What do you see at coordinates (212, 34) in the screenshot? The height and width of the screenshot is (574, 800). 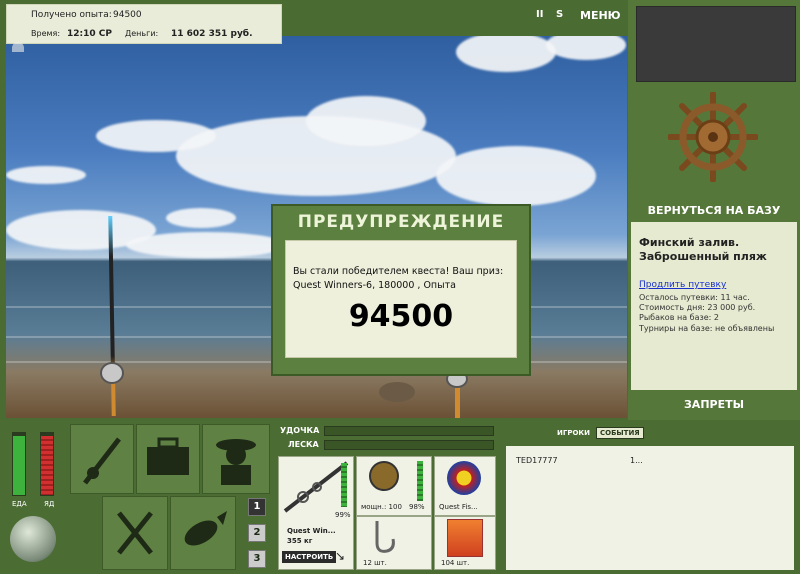 I see `money-value: 11 602 351 руб.` at bounding box center [212, 34].